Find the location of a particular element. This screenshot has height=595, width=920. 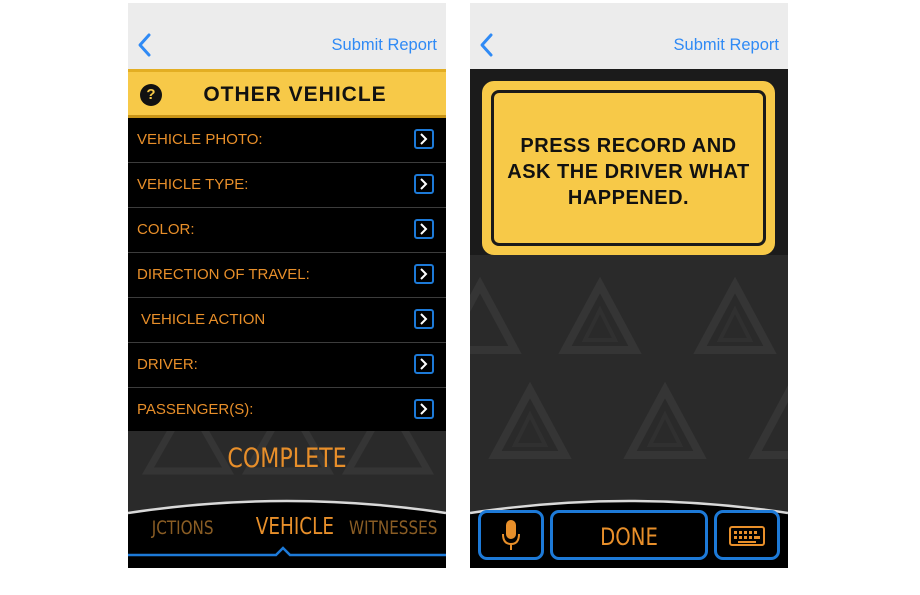

instruction-line-3: HAPPENED. is located at coordinates (628, 198).